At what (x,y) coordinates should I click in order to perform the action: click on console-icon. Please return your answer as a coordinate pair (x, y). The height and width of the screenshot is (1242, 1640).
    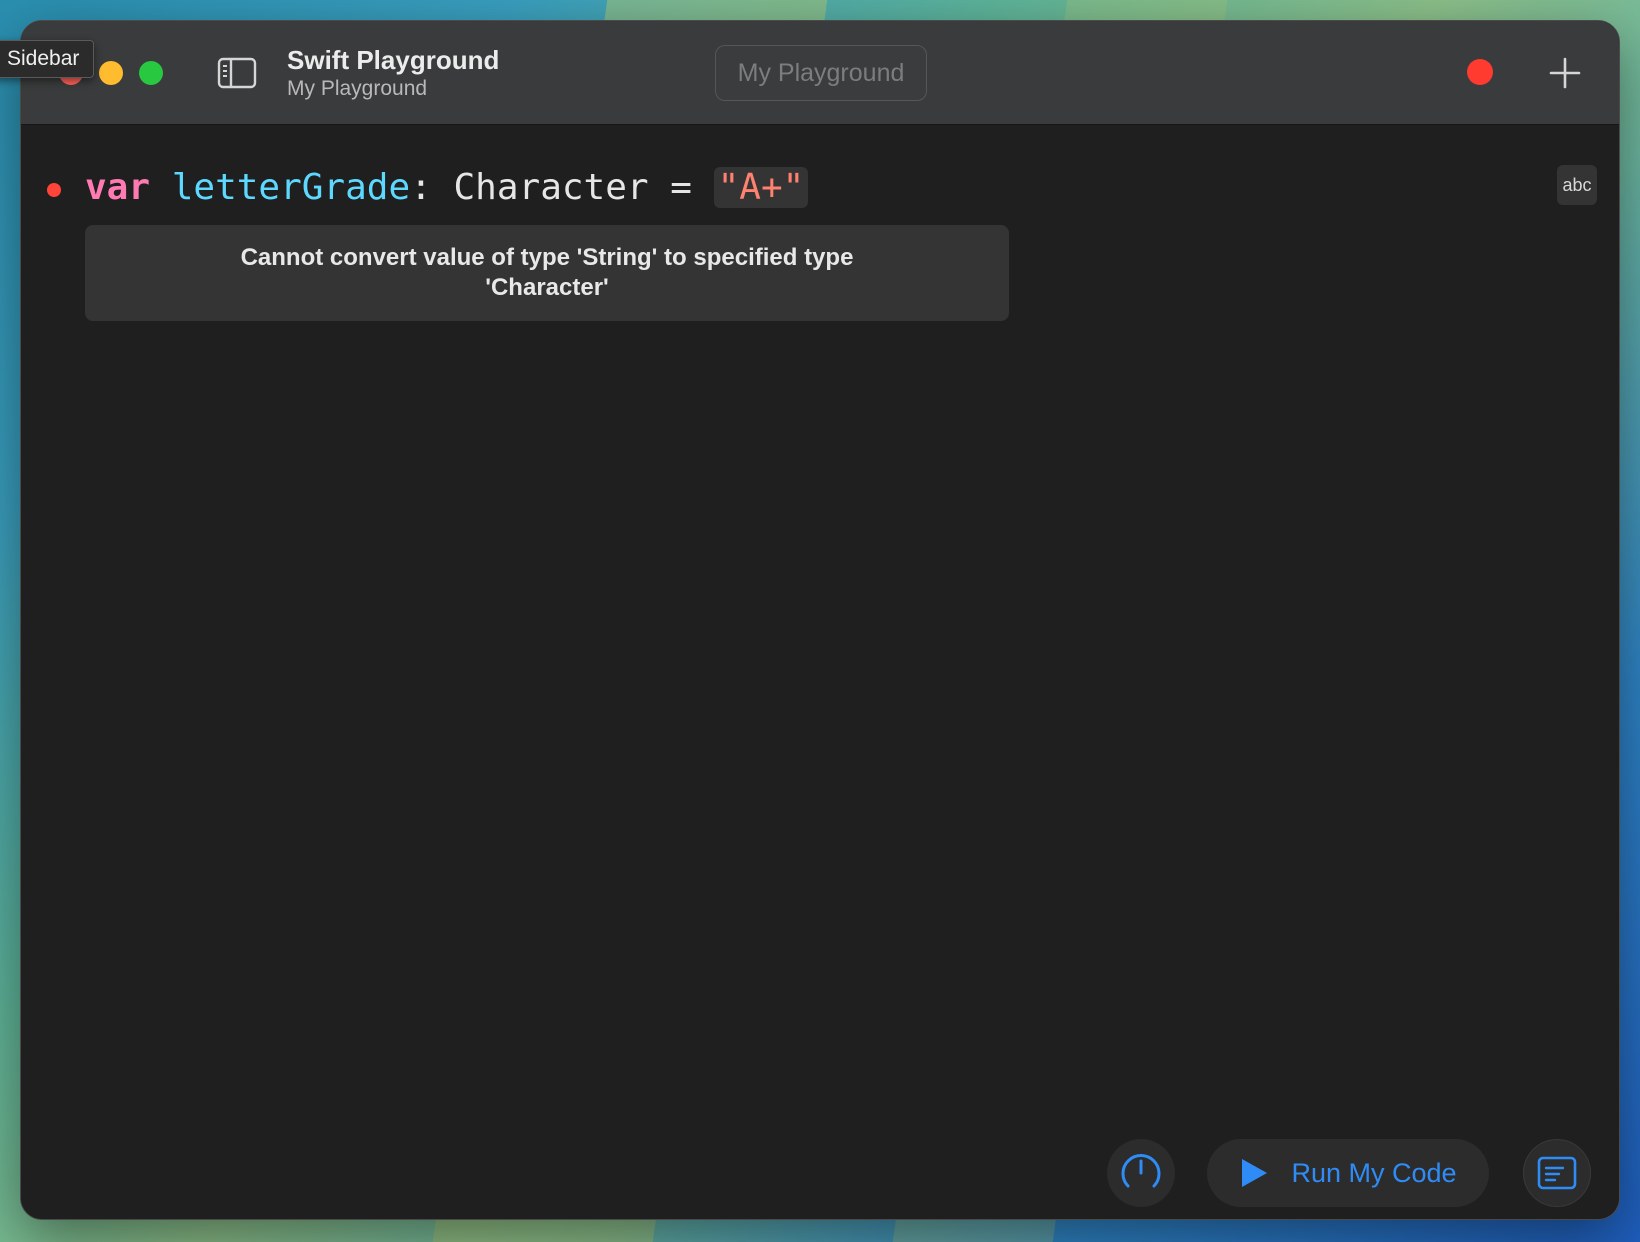
    Looking at the image, I should click on (1557, 1173).